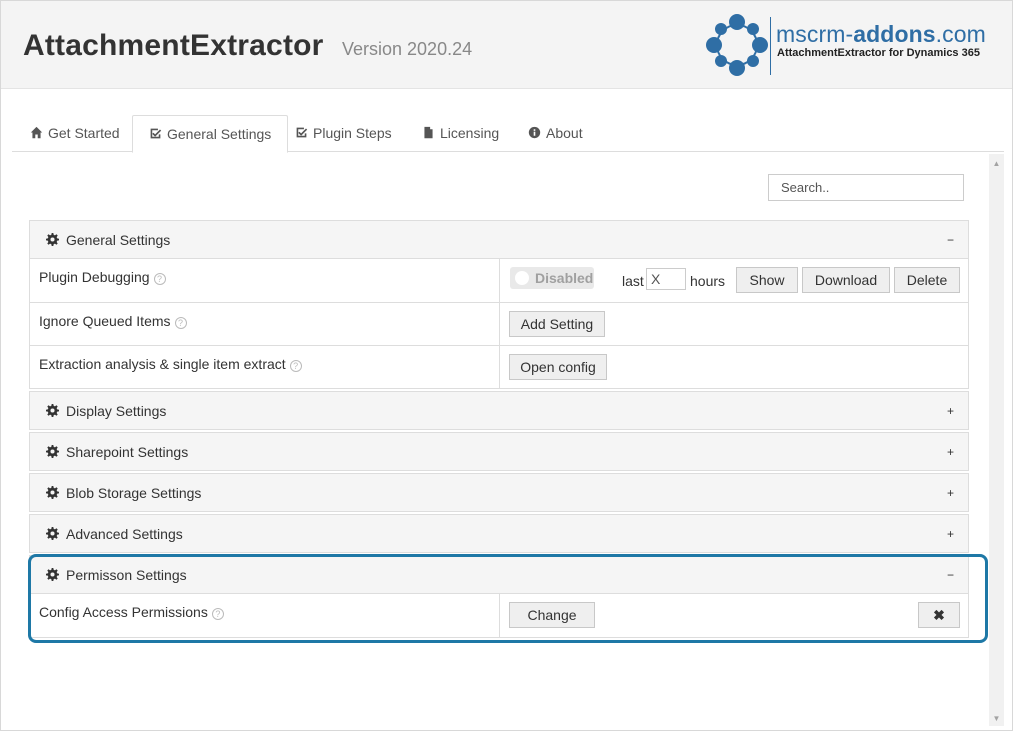  Describe the element at coordinates (846, 280) in the screenshot. I see `download-button: Download` at that location.